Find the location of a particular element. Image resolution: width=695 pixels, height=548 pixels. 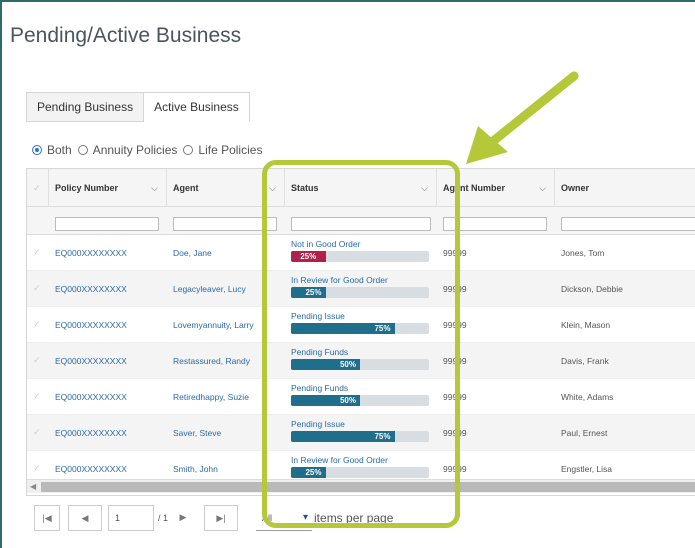

tab-pending-business: Pending Business is located at coordinates (85, 107).